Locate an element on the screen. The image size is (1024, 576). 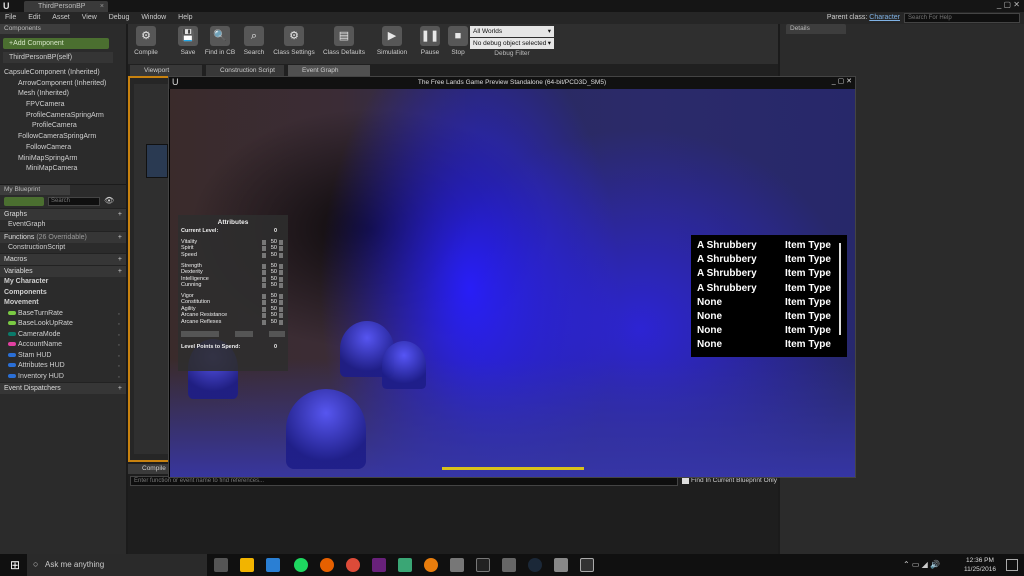
tab-viewport: Viewport is located at coordinates (166, 70).